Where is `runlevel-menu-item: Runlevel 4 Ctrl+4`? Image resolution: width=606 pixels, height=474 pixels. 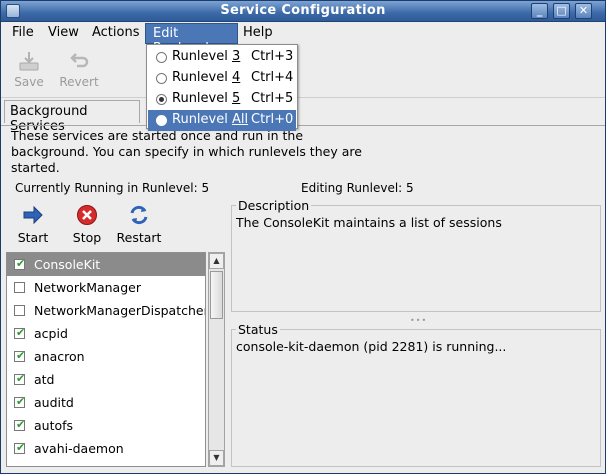 runlevel-menu-item: Runlevel 4 Ctrl+4 is located at coordinates (222, 78).